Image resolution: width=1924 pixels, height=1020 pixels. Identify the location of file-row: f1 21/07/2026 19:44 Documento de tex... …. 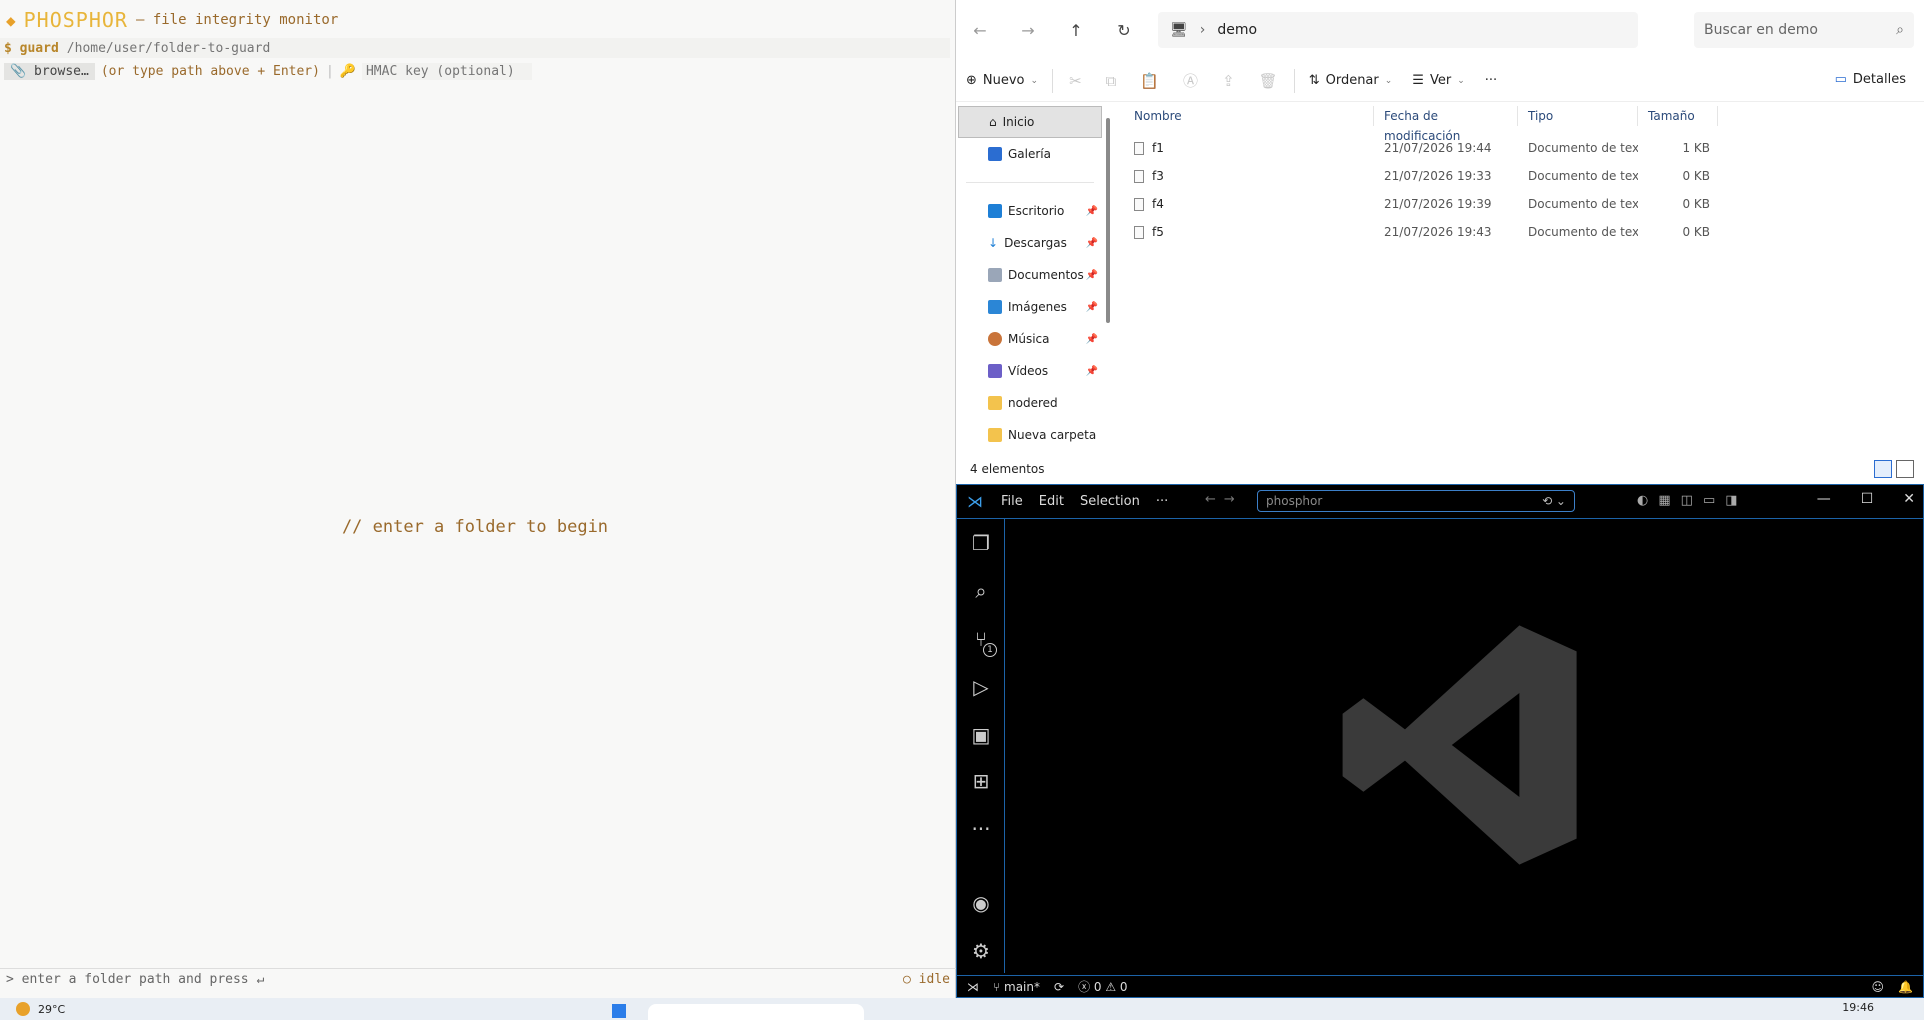
(1524, 148).